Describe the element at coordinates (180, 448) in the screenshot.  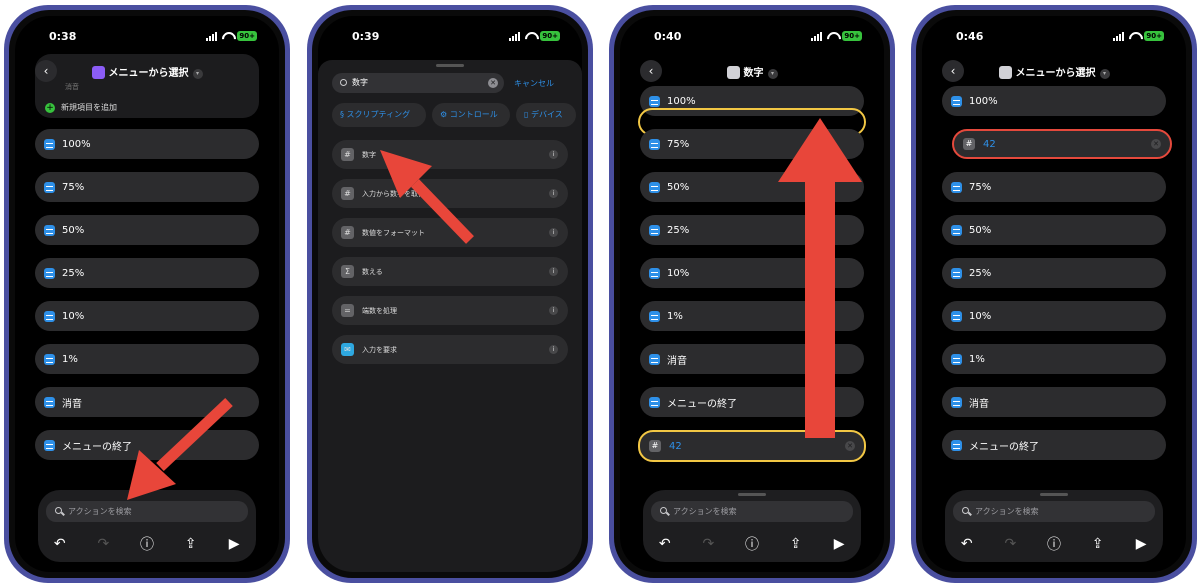
I see `annotation-arrow-down-left` at that location.